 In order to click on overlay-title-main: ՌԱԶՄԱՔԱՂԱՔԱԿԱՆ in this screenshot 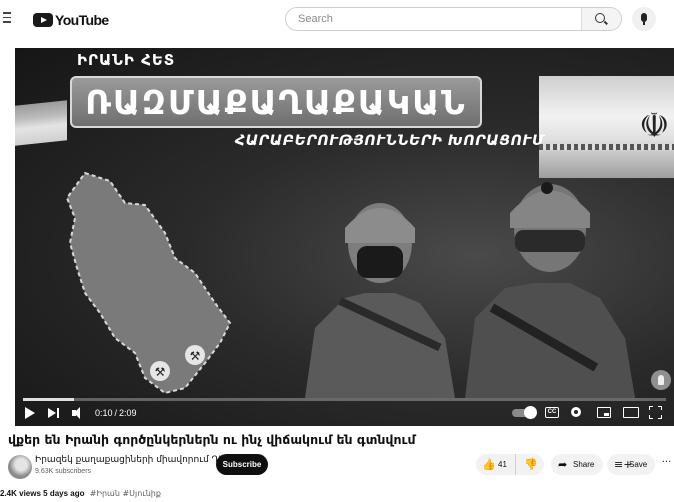, I will do `click(276, 102)`.